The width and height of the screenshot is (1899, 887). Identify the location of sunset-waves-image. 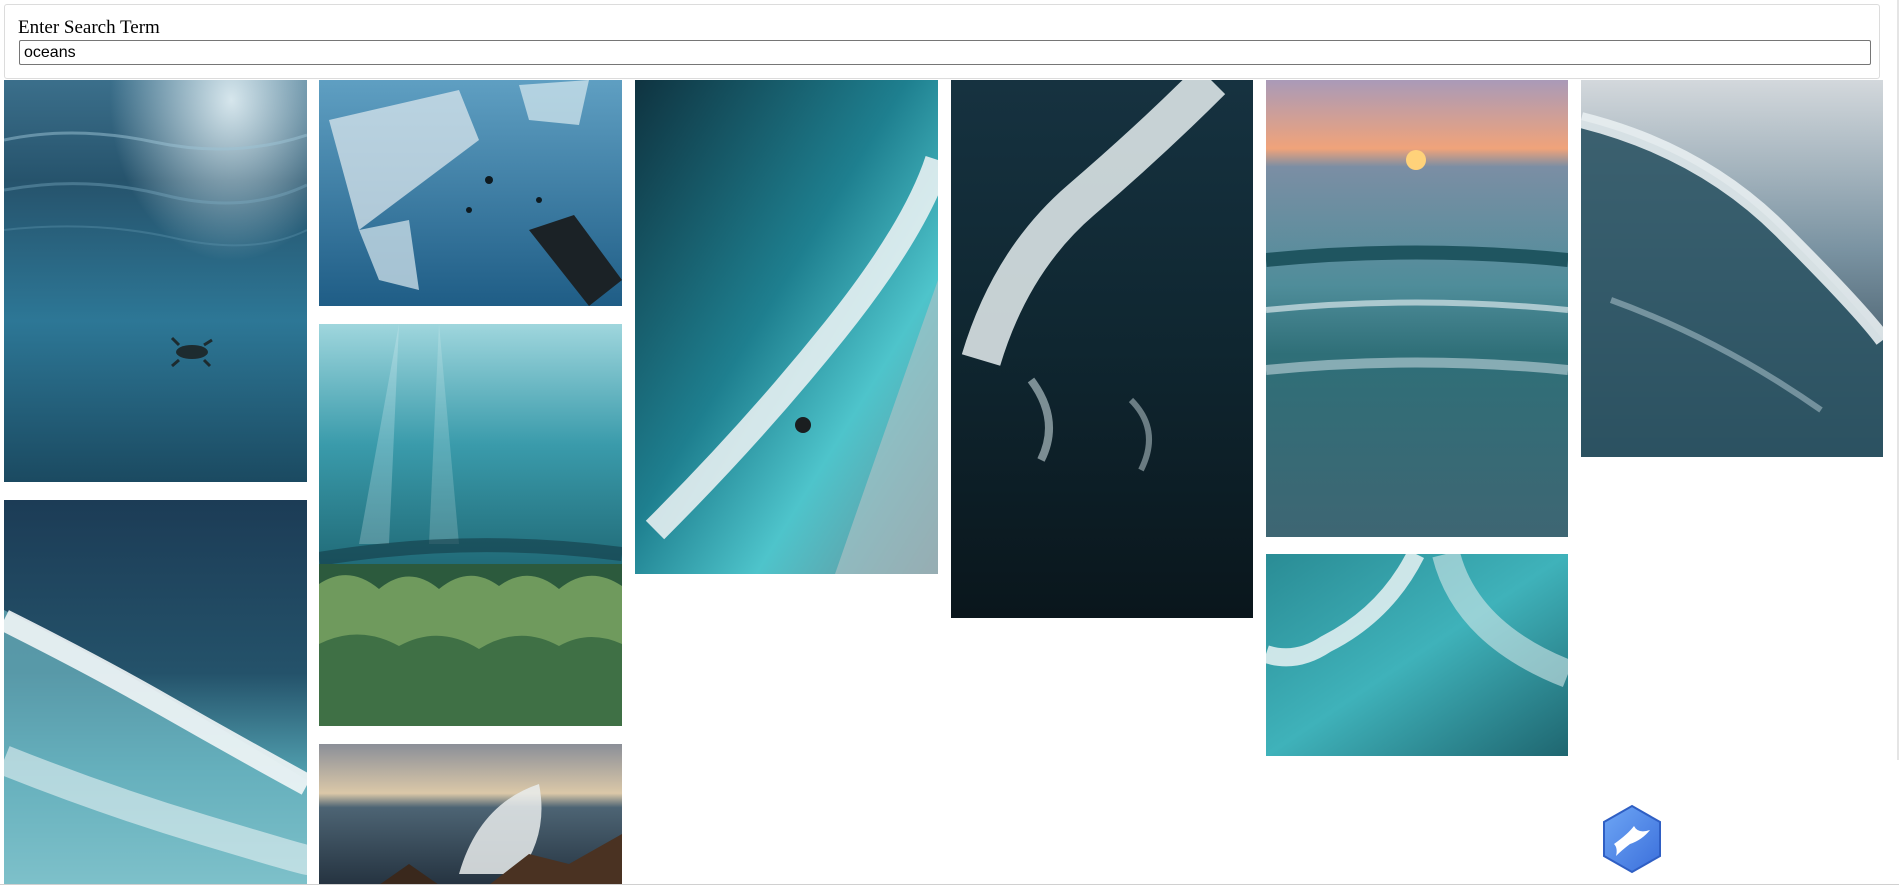
(1417, 308).